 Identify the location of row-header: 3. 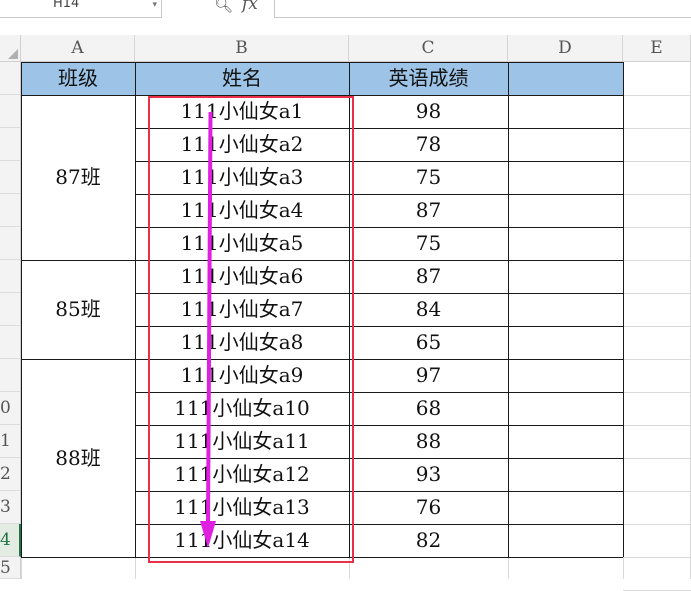
(10, 507).